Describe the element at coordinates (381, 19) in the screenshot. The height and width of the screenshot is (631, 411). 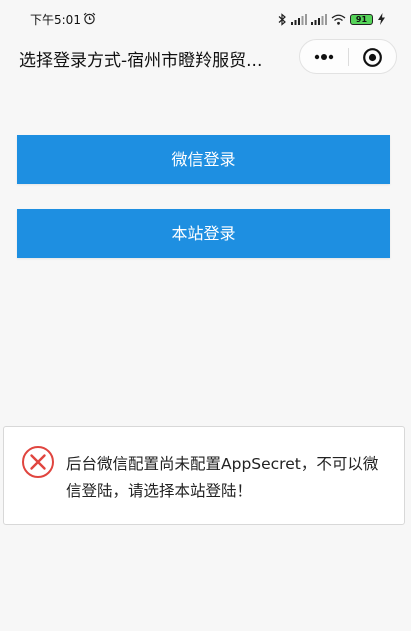
I see `charging-icon` at that location.